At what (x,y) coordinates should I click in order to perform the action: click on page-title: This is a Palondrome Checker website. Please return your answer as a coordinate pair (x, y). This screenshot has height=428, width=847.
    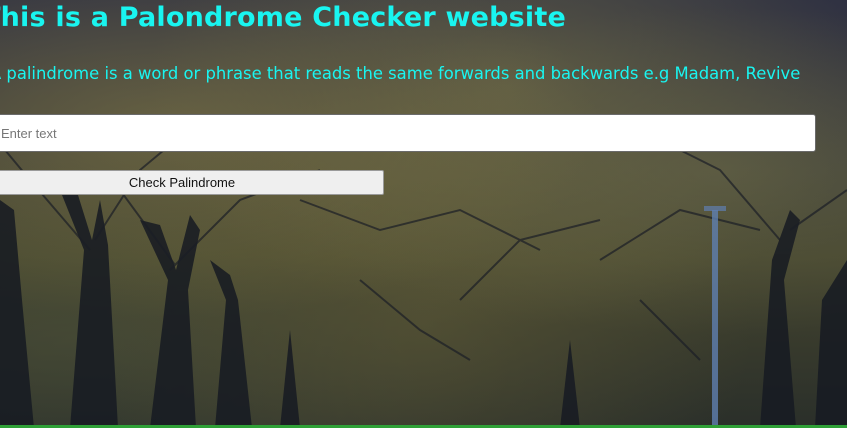
    Looking at the image, I should click on (283, 17).